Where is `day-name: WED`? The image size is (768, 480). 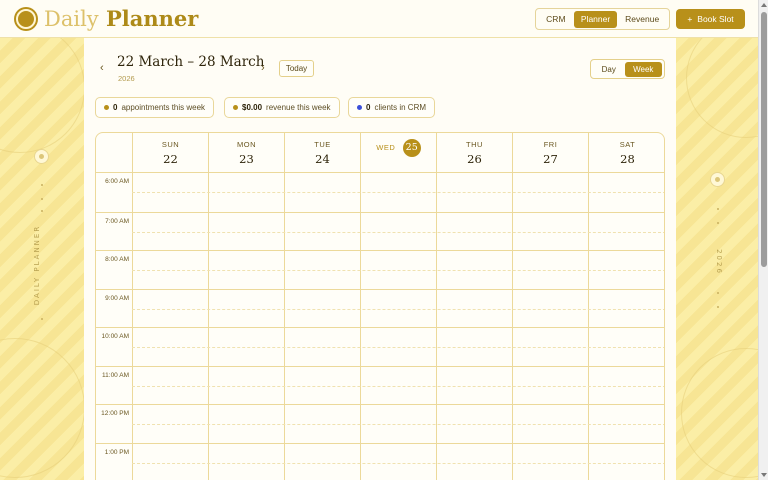
day-name: WED is located at coordinates (386, 147).